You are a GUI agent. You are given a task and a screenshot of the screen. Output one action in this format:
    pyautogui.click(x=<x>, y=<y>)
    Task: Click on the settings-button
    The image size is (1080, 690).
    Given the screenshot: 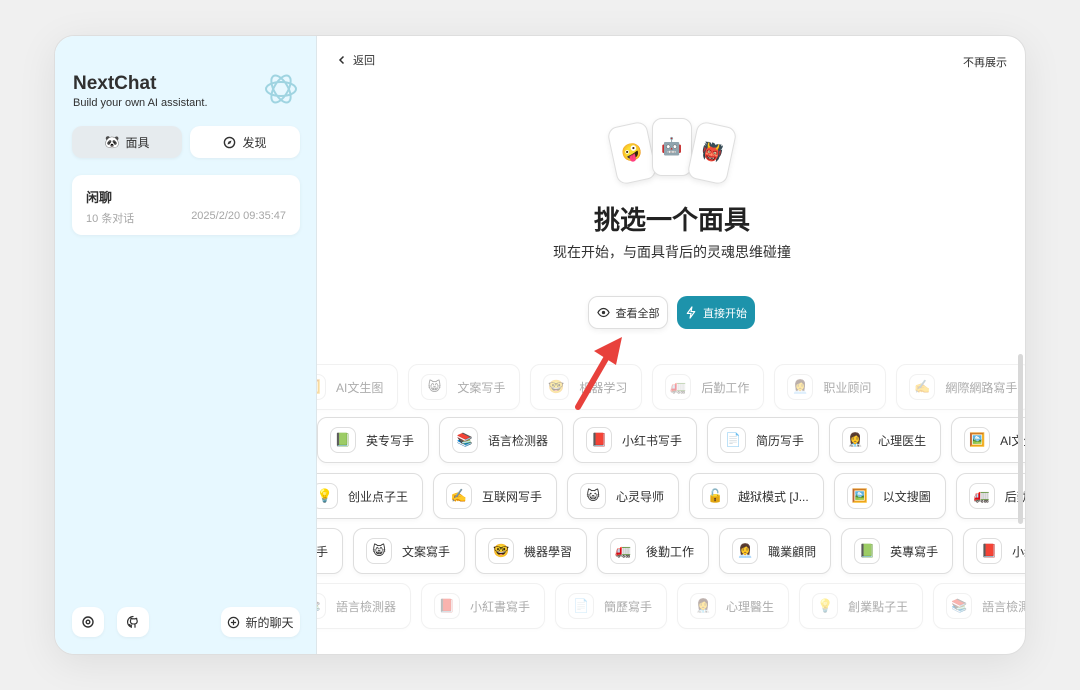 What is the action you would take?
    pyautogui.click(x=88, y=622)
    